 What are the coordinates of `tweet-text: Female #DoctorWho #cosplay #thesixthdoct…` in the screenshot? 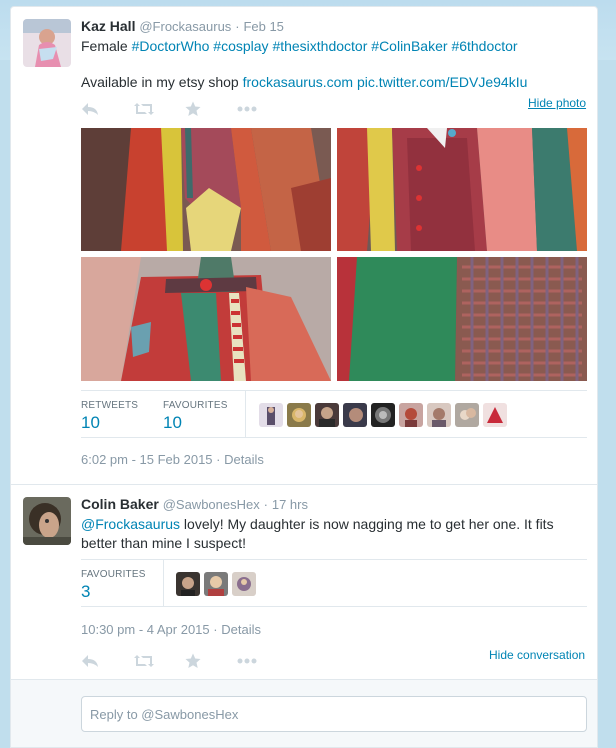 It's located at (334, 64).